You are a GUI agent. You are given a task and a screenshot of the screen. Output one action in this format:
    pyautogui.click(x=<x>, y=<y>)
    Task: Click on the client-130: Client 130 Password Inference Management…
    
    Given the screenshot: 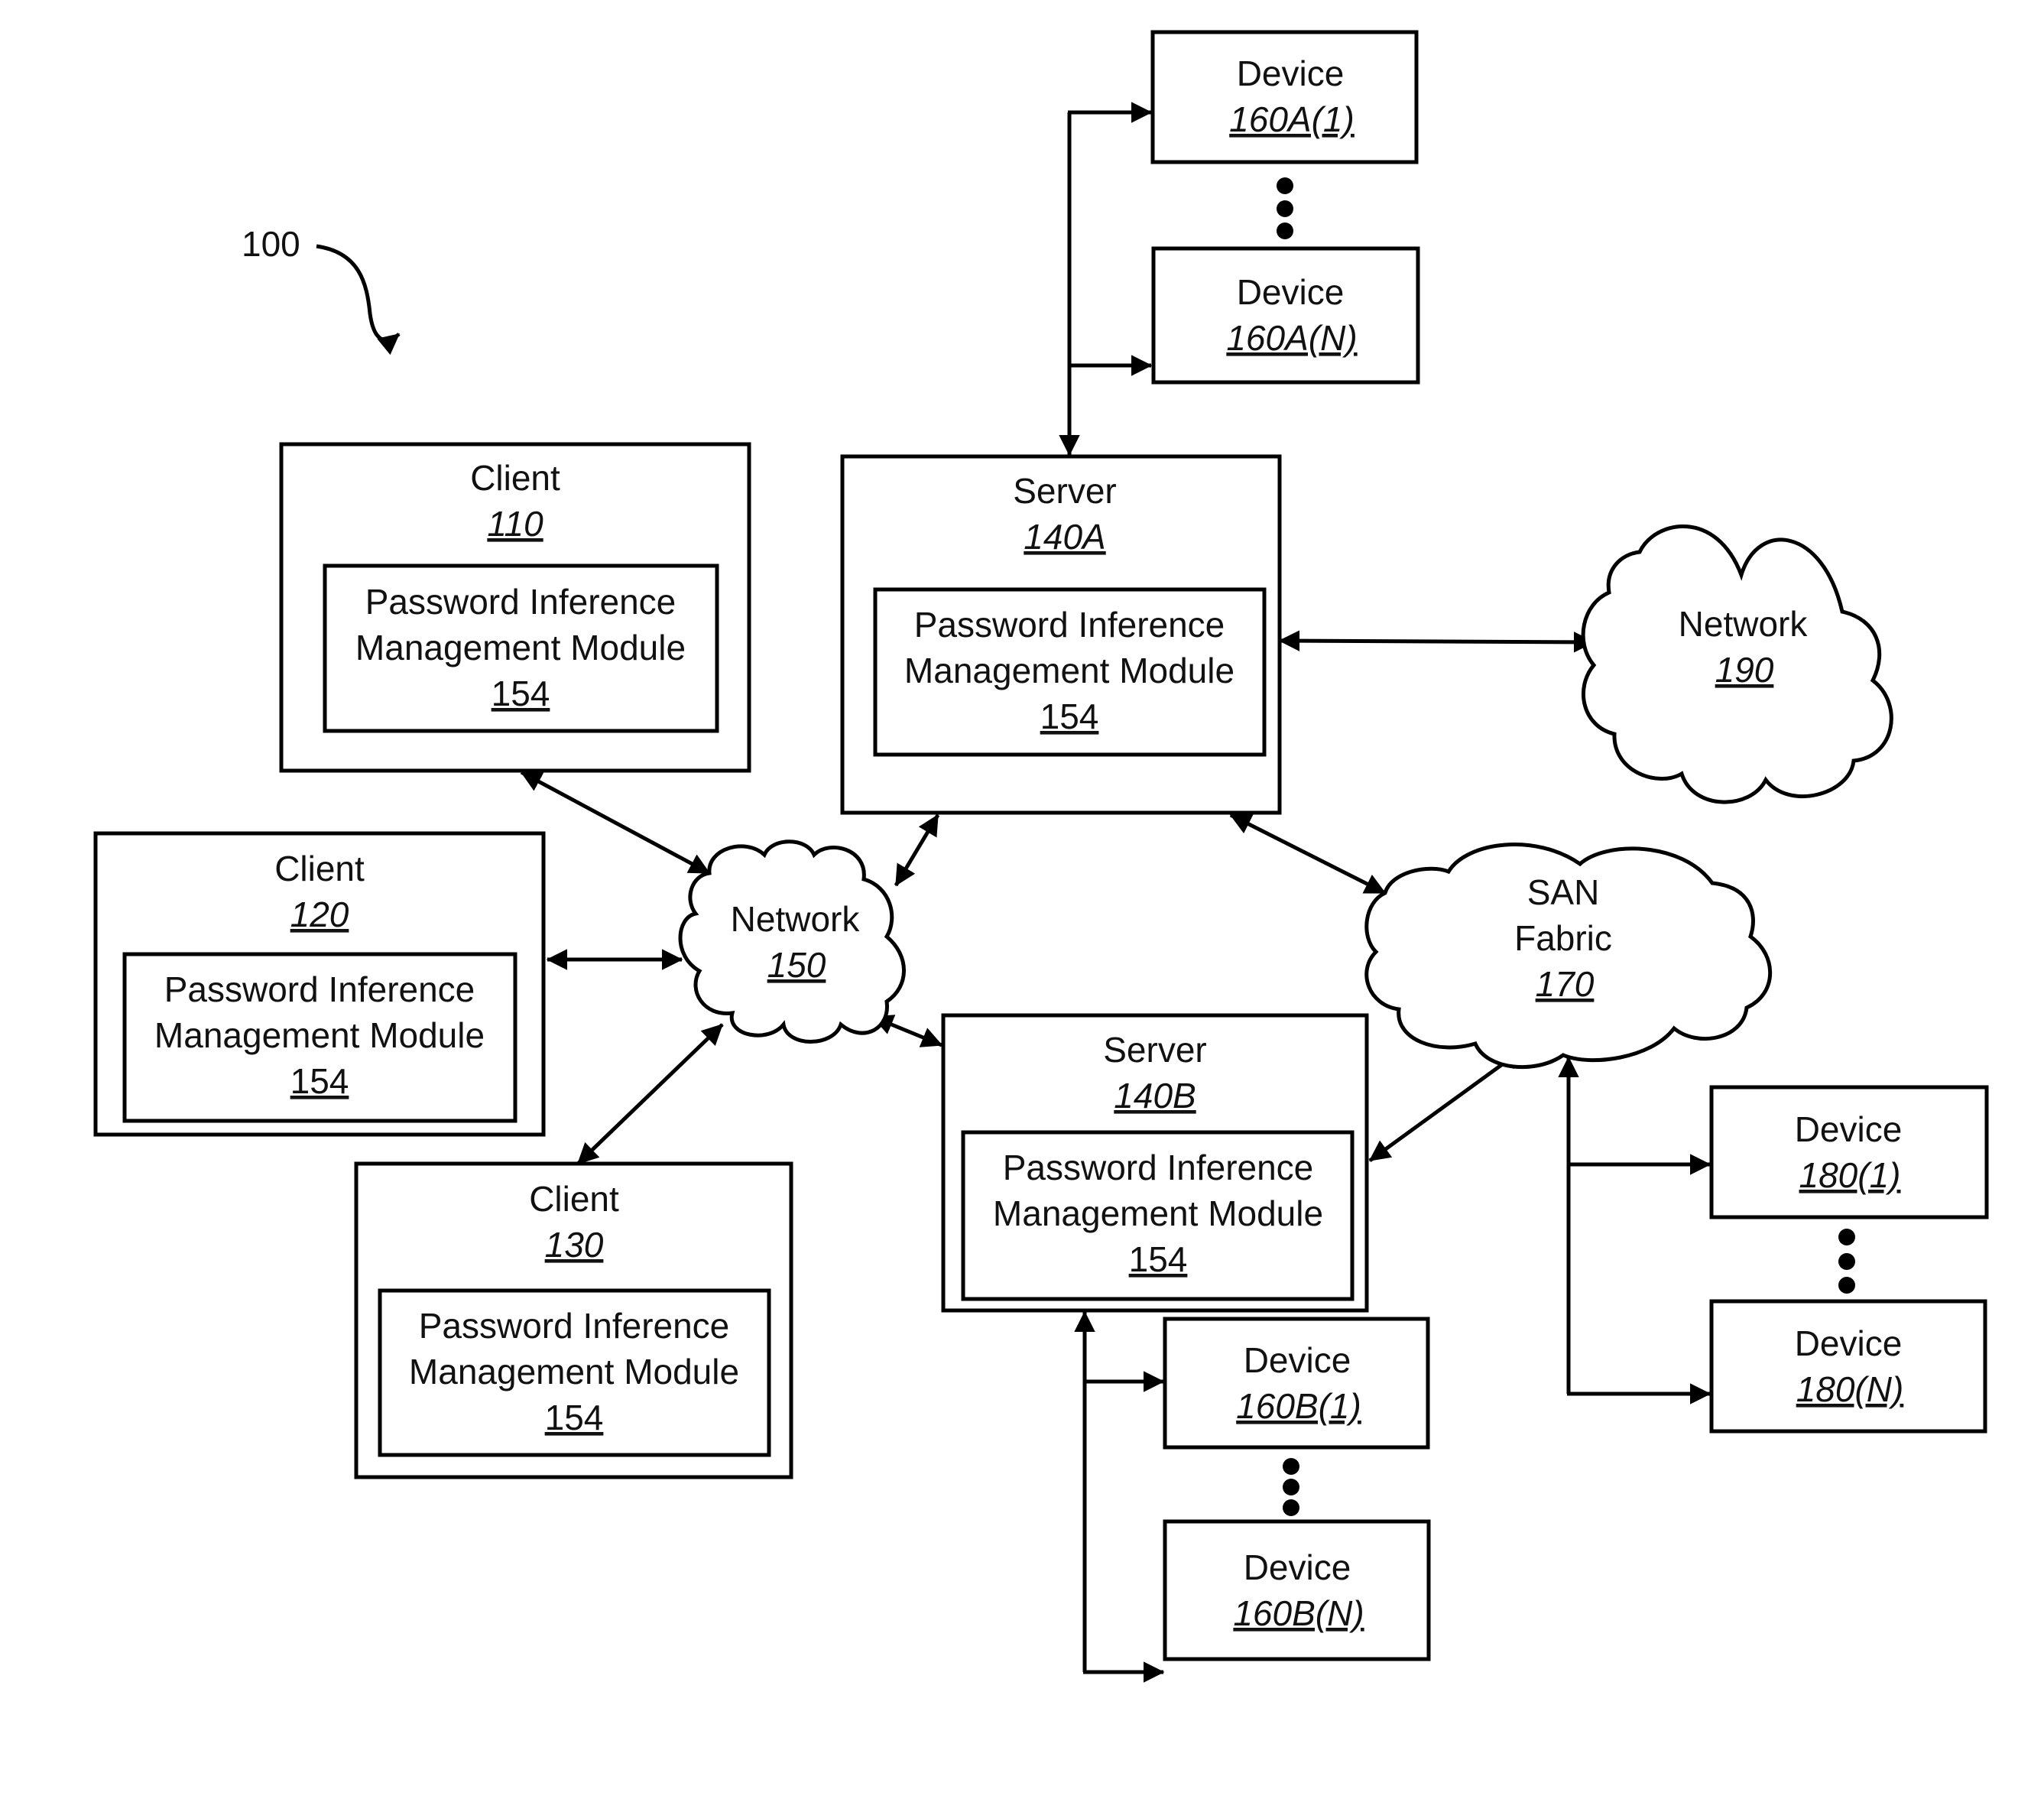 What is the action you would take?
    pyautogui.click(x=573, y=1320)
    